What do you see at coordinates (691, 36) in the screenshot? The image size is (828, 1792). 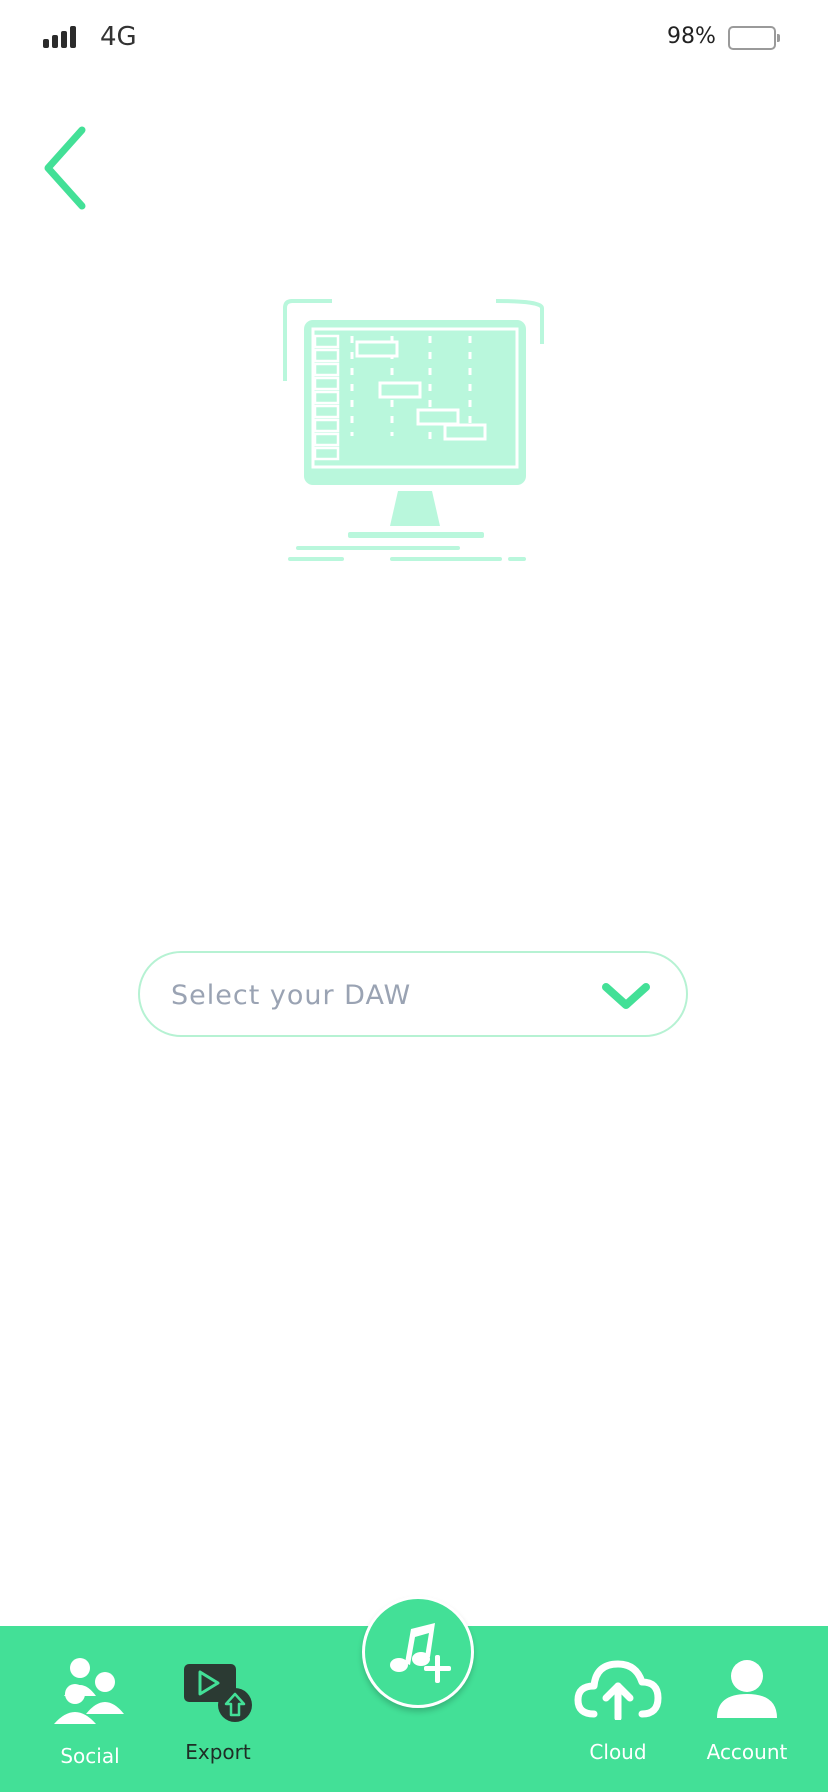 I see `battery-percentage: 98%` at bounding box center [691, 36].